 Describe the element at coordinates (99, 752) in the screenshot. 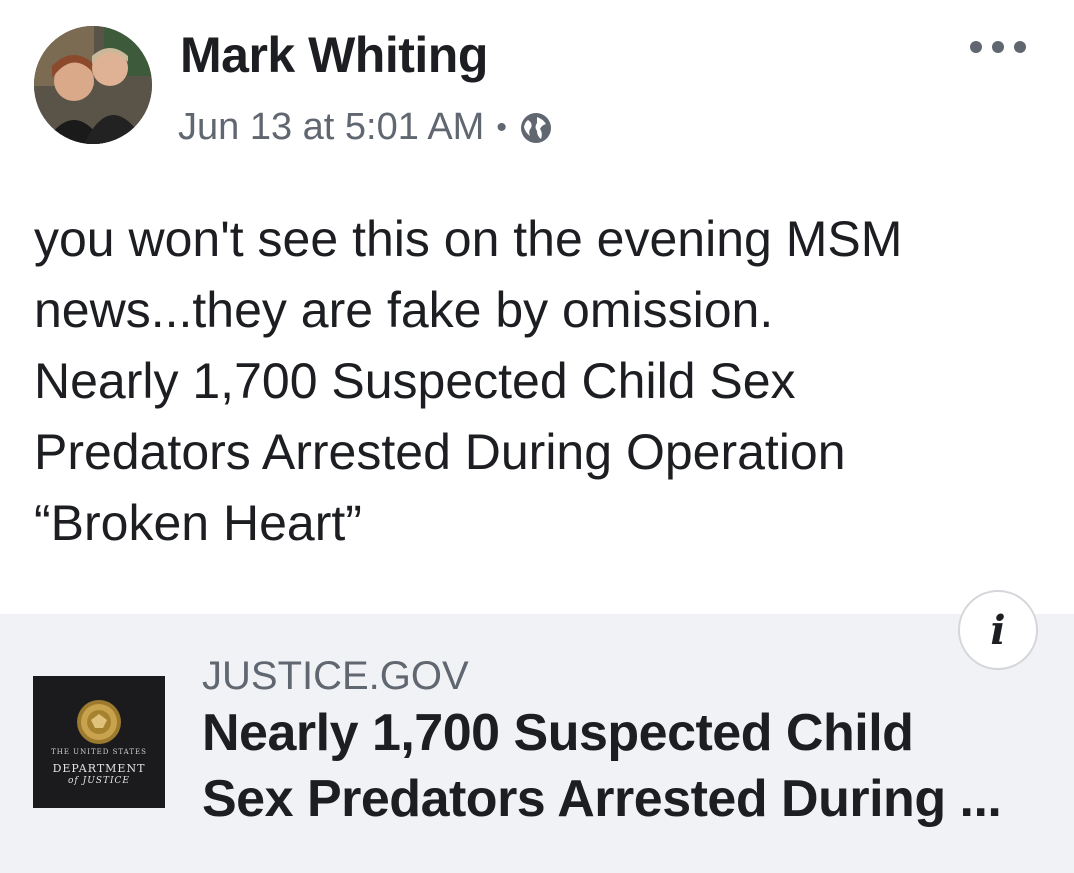

I see `doj-logo-line1: THE UNITED STATES` at that location.